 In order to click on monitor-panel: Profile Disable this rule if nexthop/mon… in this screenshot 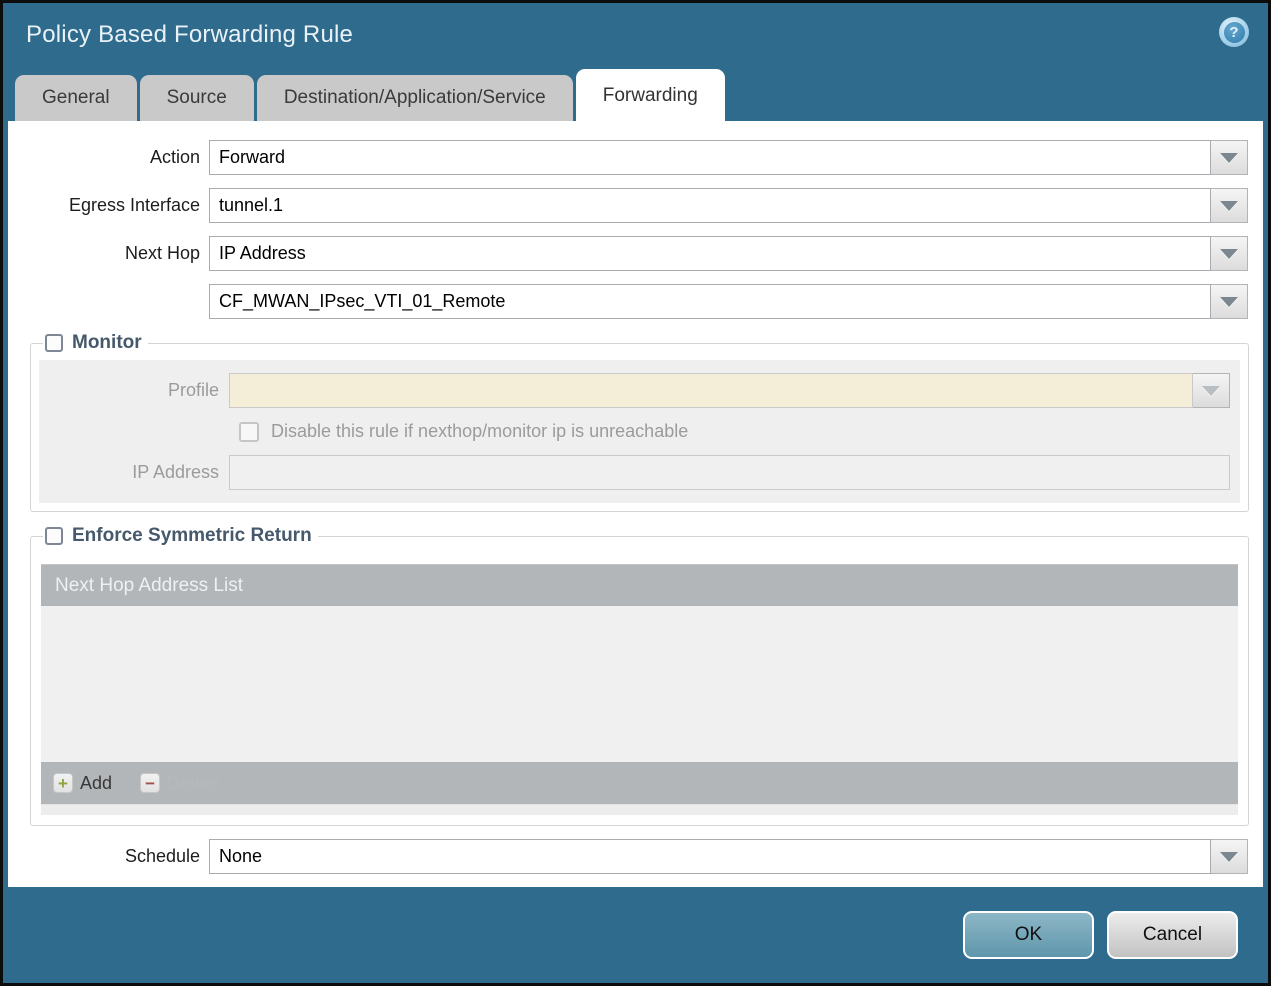, I will do `click(639, 431)`.